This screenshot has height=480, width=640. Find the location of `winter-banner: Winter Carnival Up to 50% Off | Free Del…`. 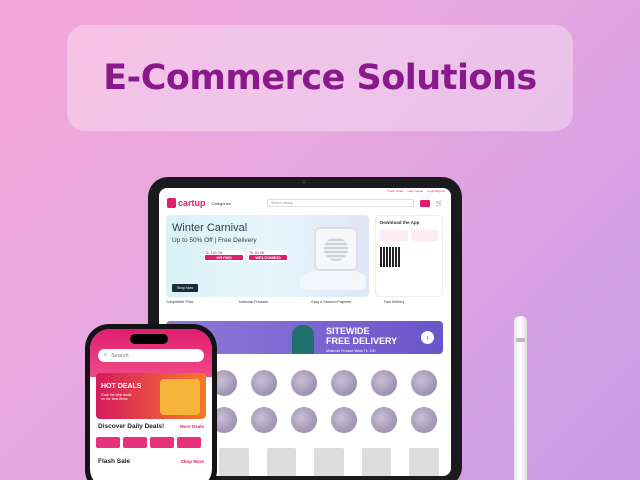

winter-banner: Winter Carnival Up to 50% Off | Free Del… is located at coordinates (267, 256).